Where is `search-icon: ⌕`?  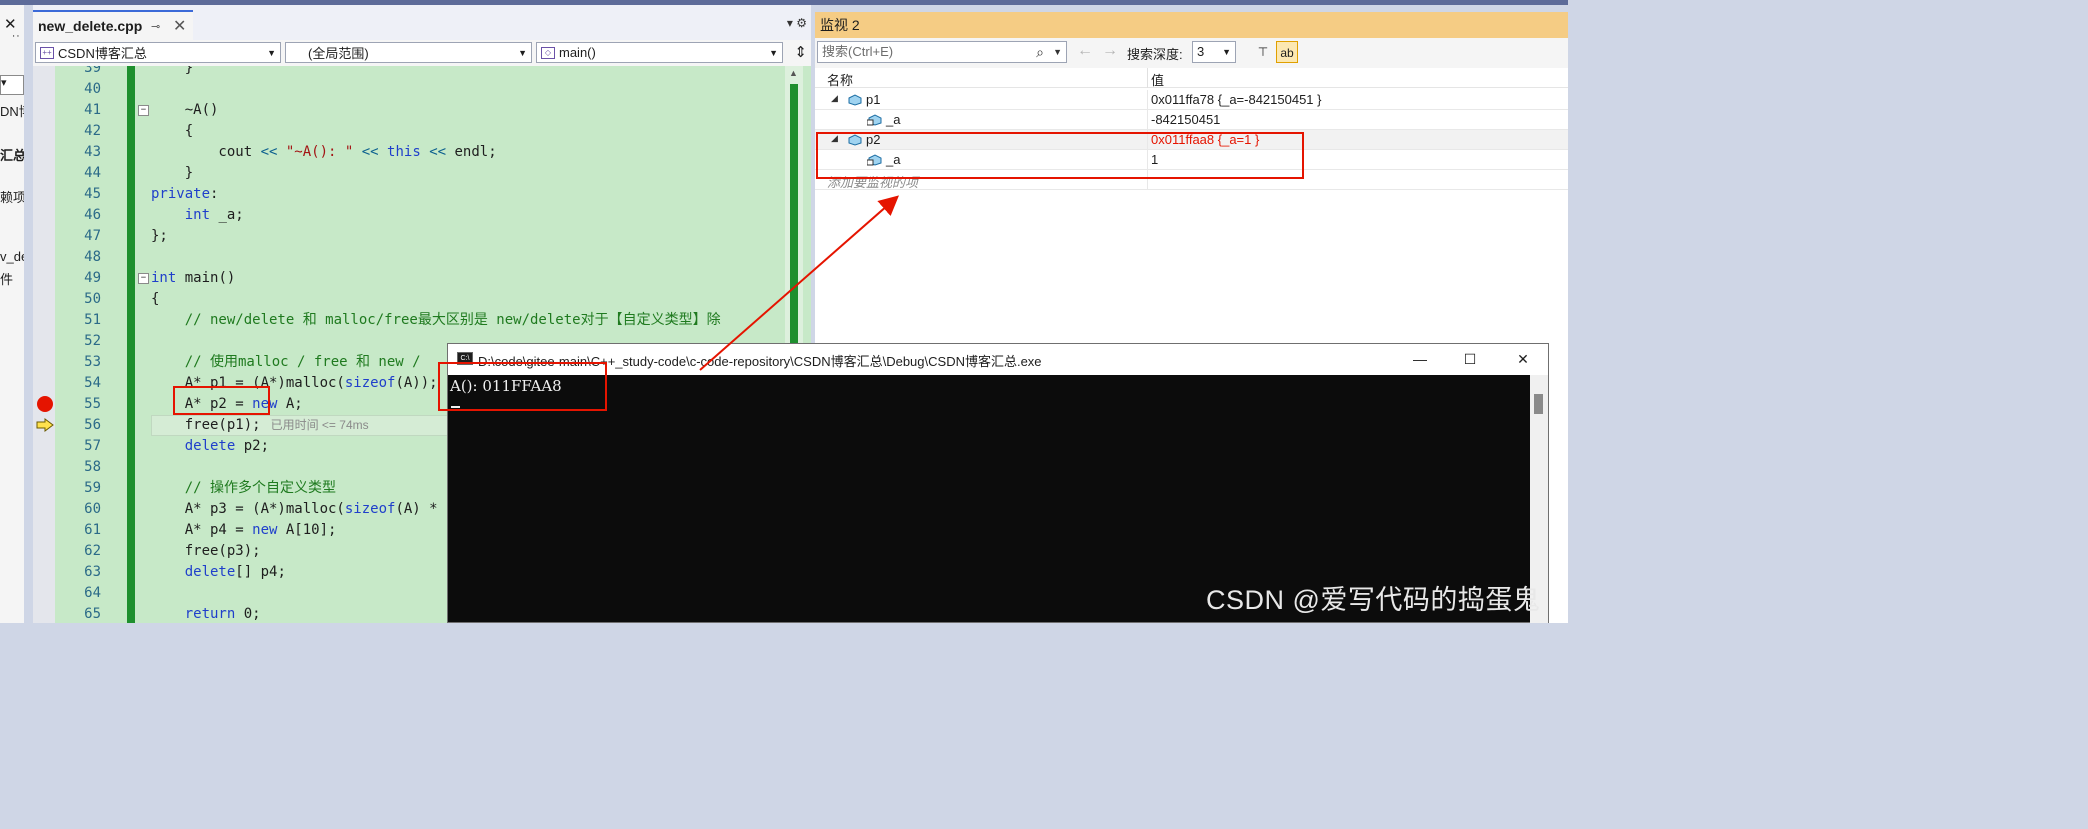 search-icon: ⌕ is located at coordinates (1040, 52).